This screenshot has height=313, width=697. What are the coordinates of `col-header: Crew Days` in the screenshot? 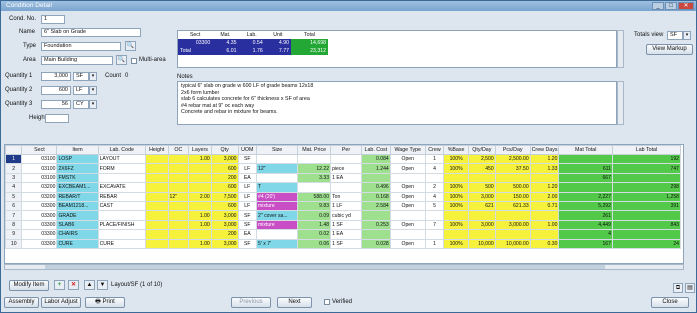 It's located at (544, 150).